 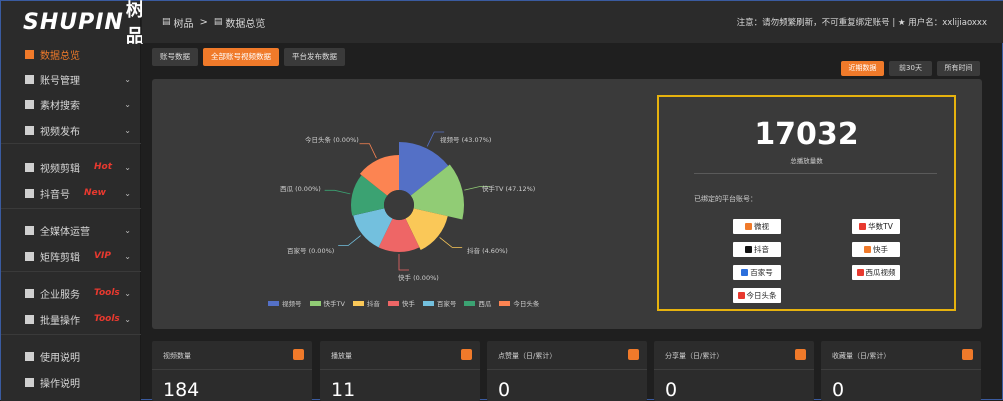 I want to click on sidebar-item: 操作说明, so click(x=71, y=382).